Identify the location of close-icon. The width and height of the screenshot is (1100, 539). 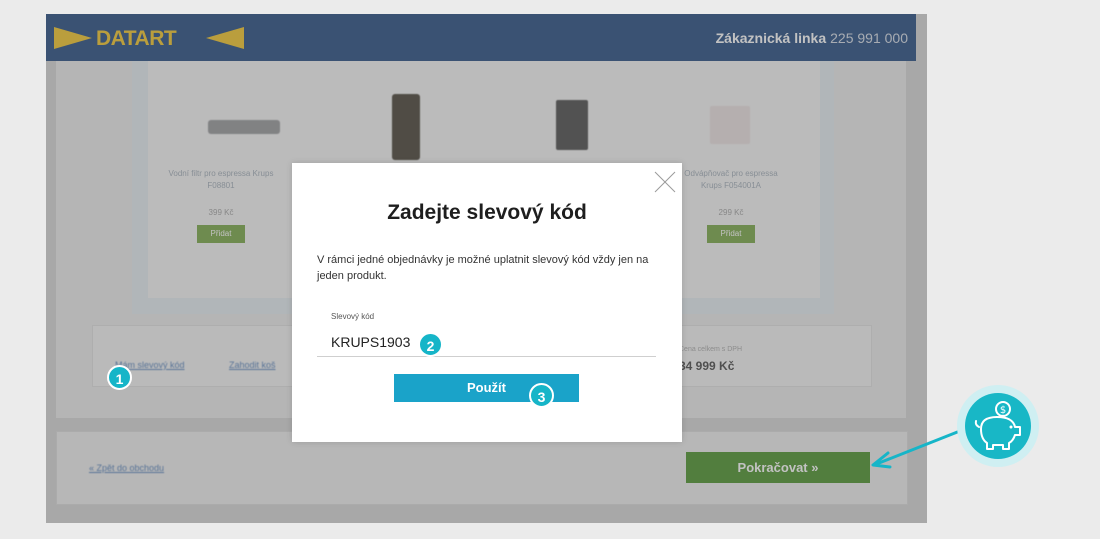
(665, 182).